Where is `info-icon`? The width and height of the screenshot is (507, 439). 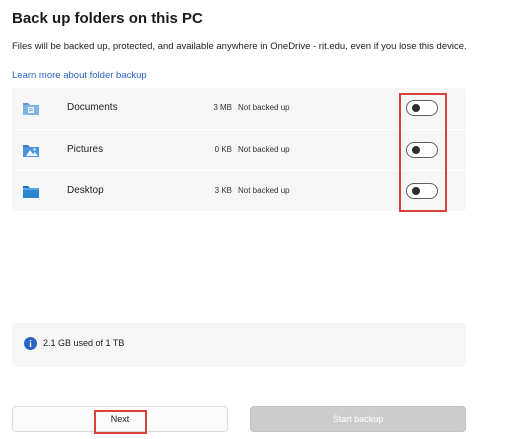 info-icon is located at coordinates (30, 343).